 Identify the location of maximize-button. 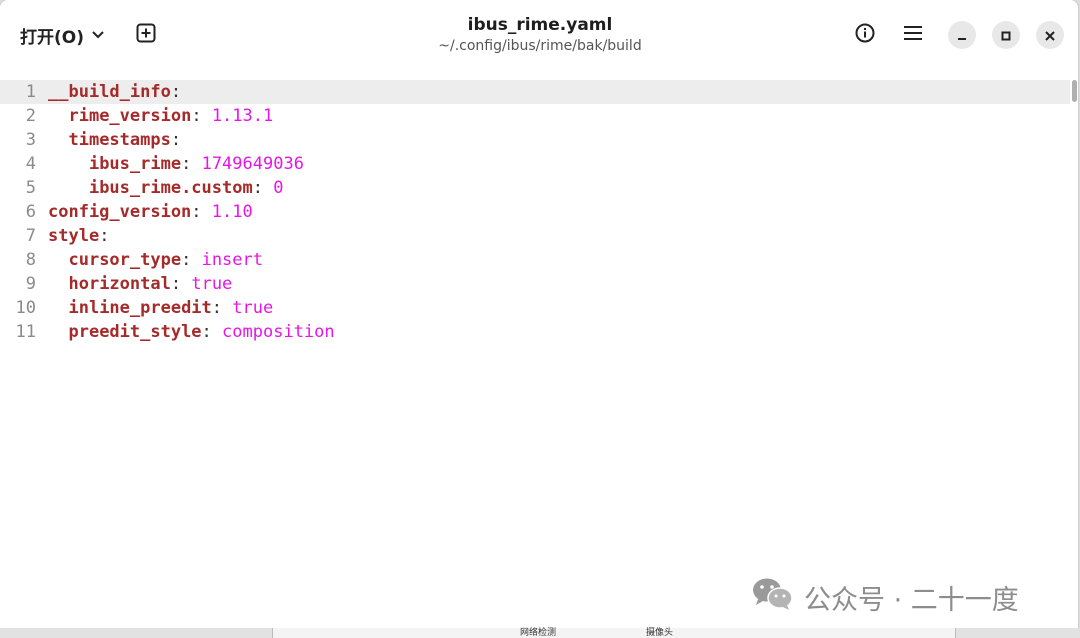
(1006, 35).